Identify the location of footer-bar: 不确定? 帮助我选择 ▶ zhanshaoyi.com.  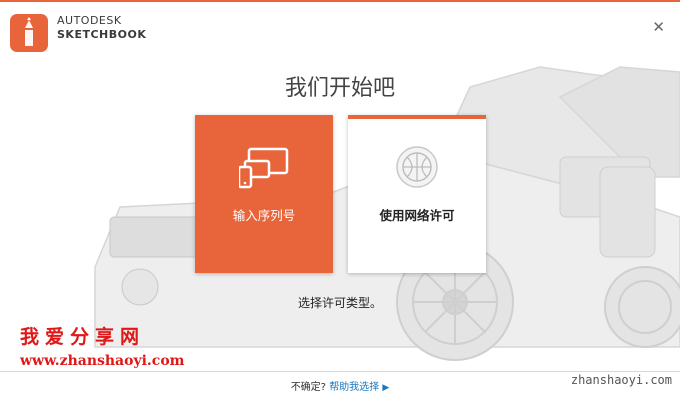
(340, 383).